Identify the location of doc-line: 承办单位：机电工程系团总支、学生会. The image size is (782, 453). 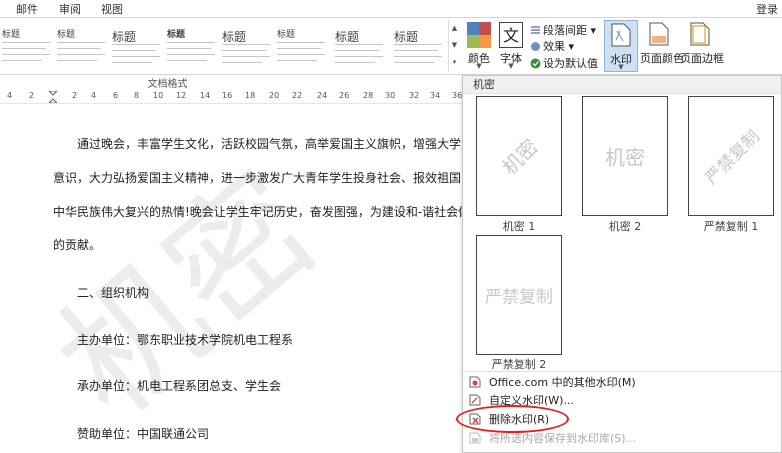
(179, 386).